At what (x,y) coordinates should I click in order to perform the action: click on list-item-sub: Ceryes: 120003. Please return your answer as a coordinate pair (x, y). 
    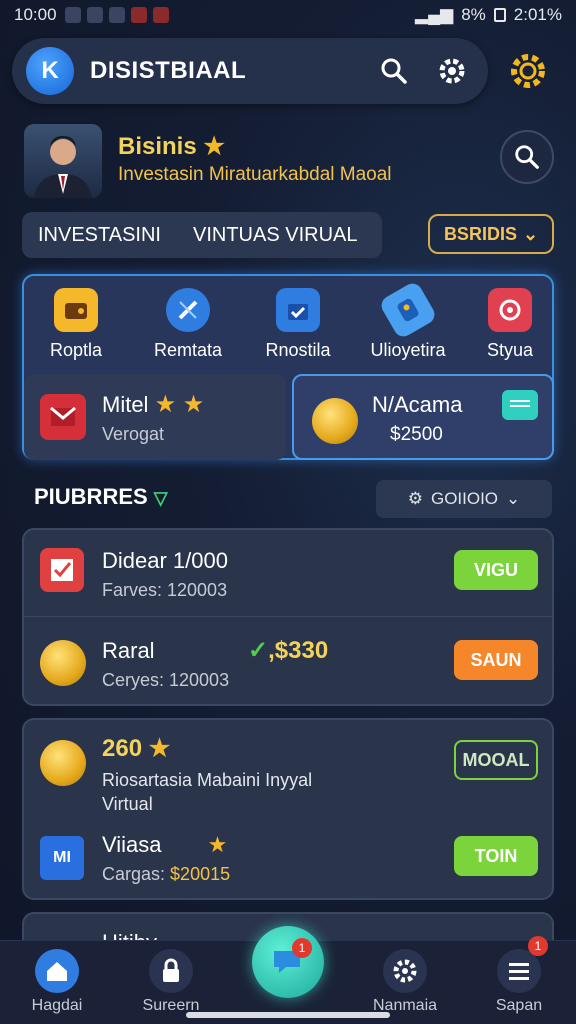
    Looking at the image, I should click on (166, 680).